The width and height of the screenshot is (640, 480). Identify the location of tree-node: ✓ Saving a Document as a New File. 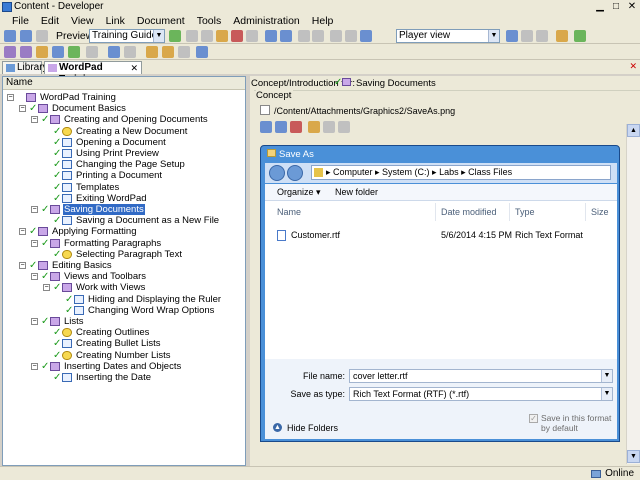
(124, 220).